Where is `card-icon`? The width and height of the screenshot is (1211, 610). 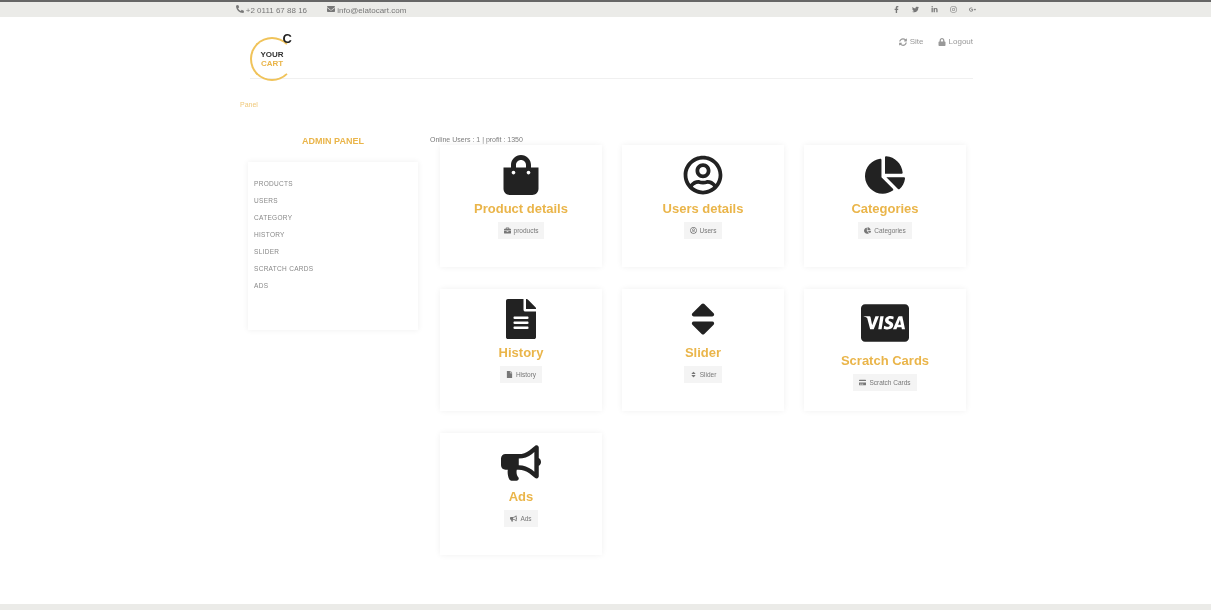
card-icon is located at coordinates (863, 382).